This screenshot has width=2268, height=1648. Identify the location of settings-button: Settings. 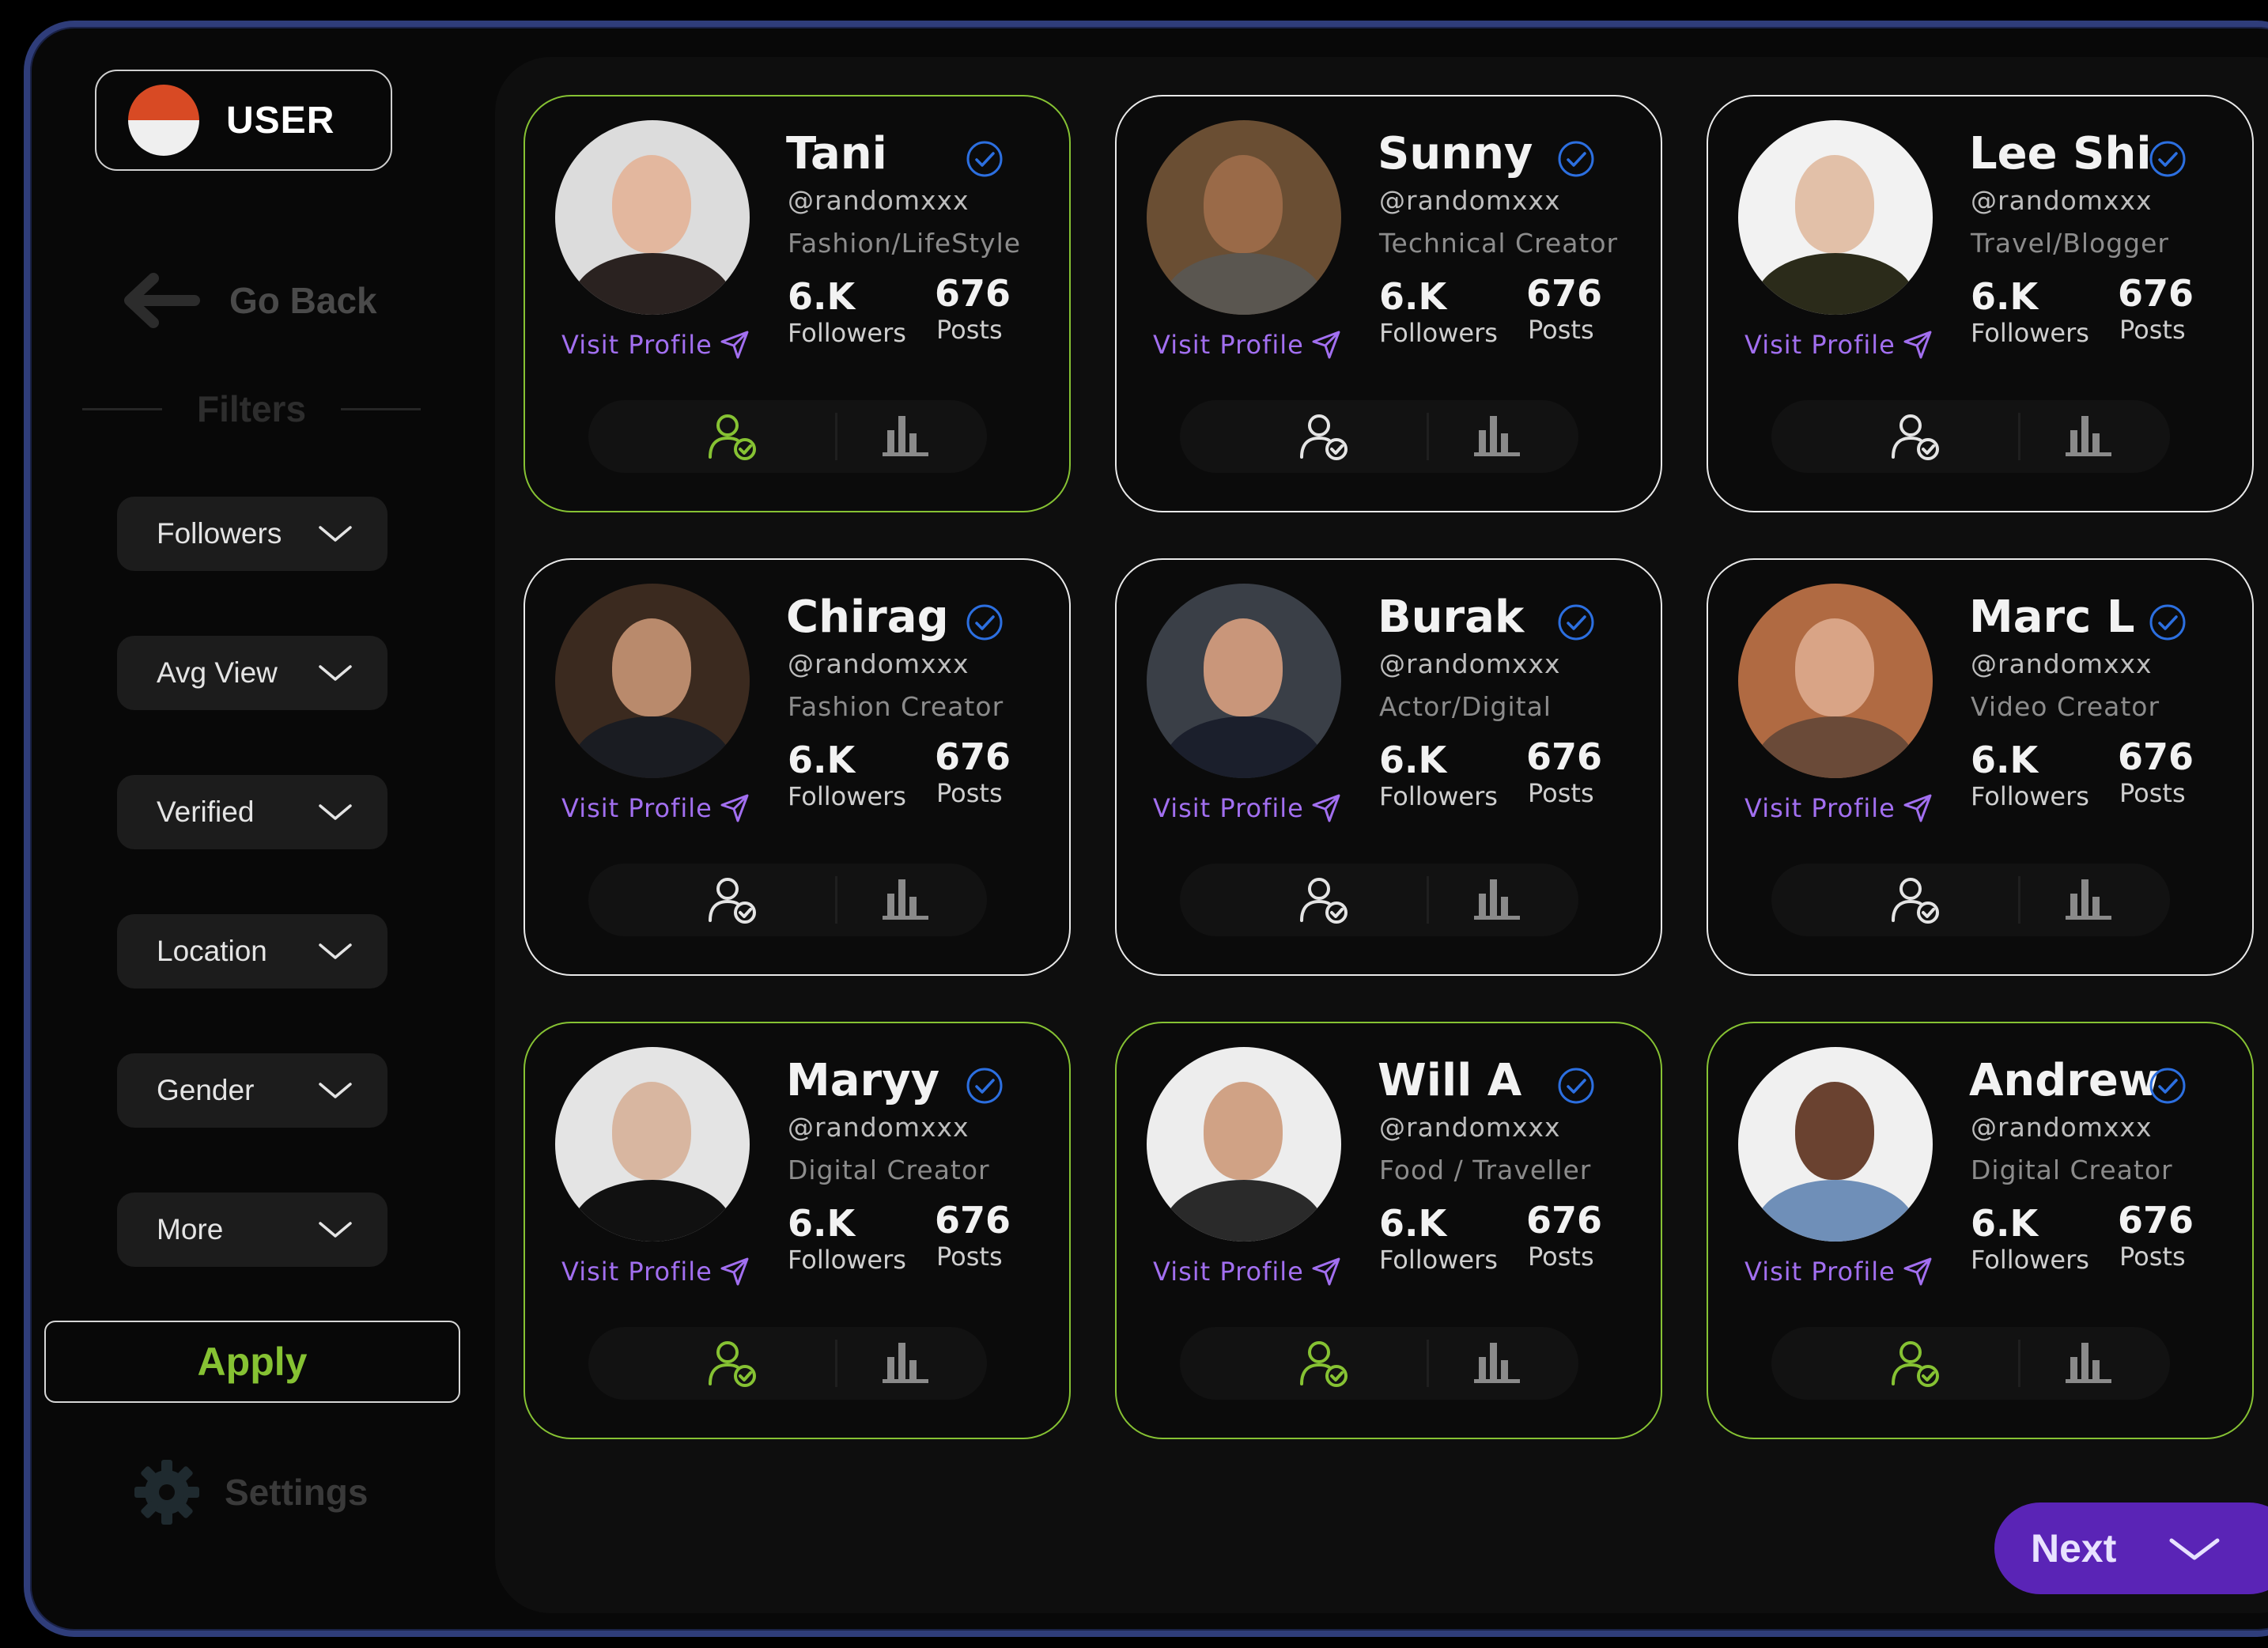
(251, 1492).